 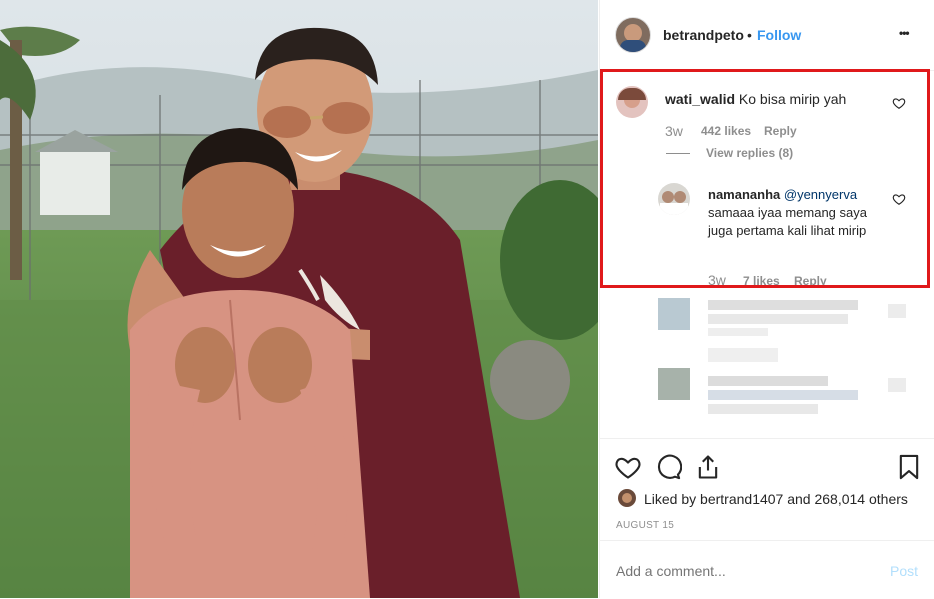 What do you see at coordinates (633, 35) in the screenshot?
I see `author-avatar` at bounding box center [633, 35].